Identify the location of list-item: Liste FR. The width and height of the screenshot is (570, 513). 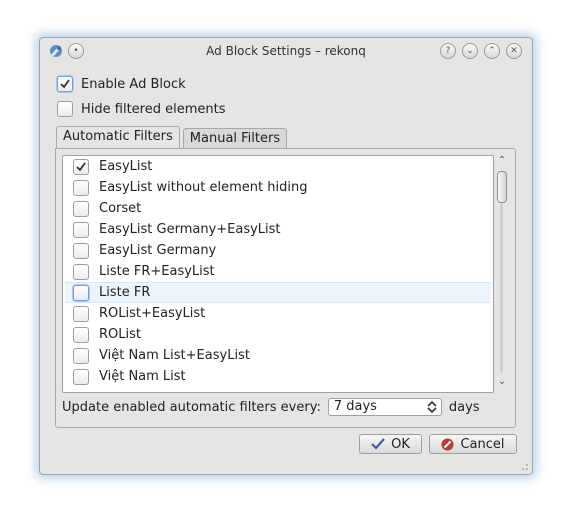
(278, 292).